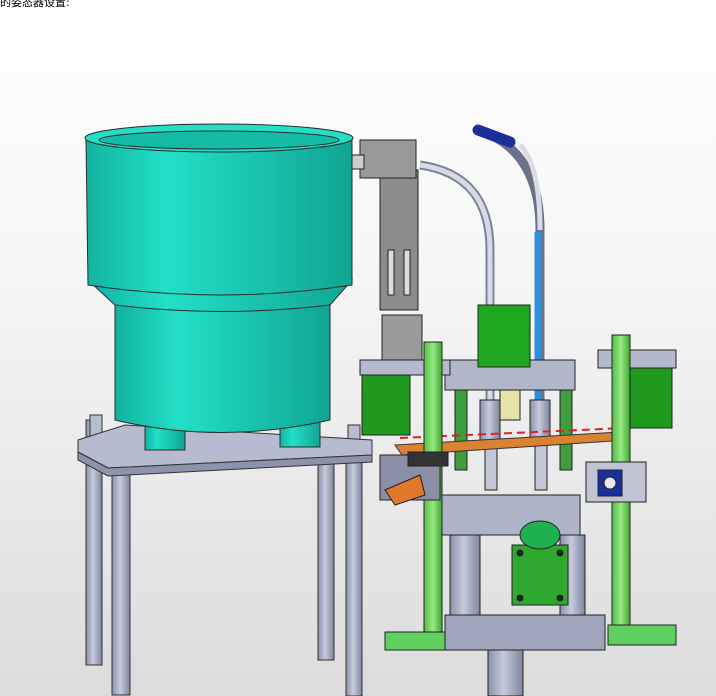  What do you see at coordinates (405, 496) in the screenshot?
I see `left-guide-column` at bounding box center [405, 496].